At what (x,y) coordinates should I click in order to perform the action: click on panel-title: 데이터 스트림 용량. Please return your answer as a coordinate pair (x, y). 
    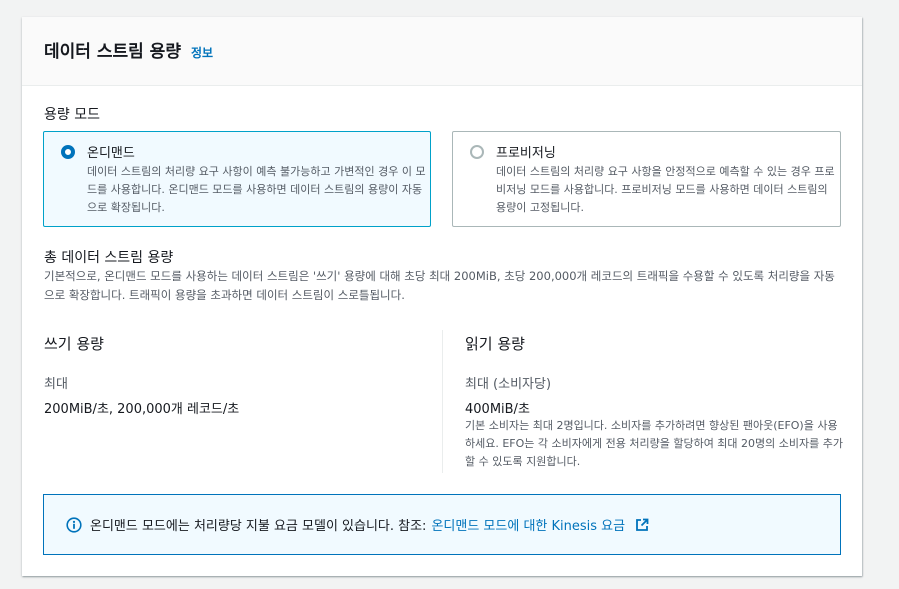
    Looking at the image, I should click on (112, 52).